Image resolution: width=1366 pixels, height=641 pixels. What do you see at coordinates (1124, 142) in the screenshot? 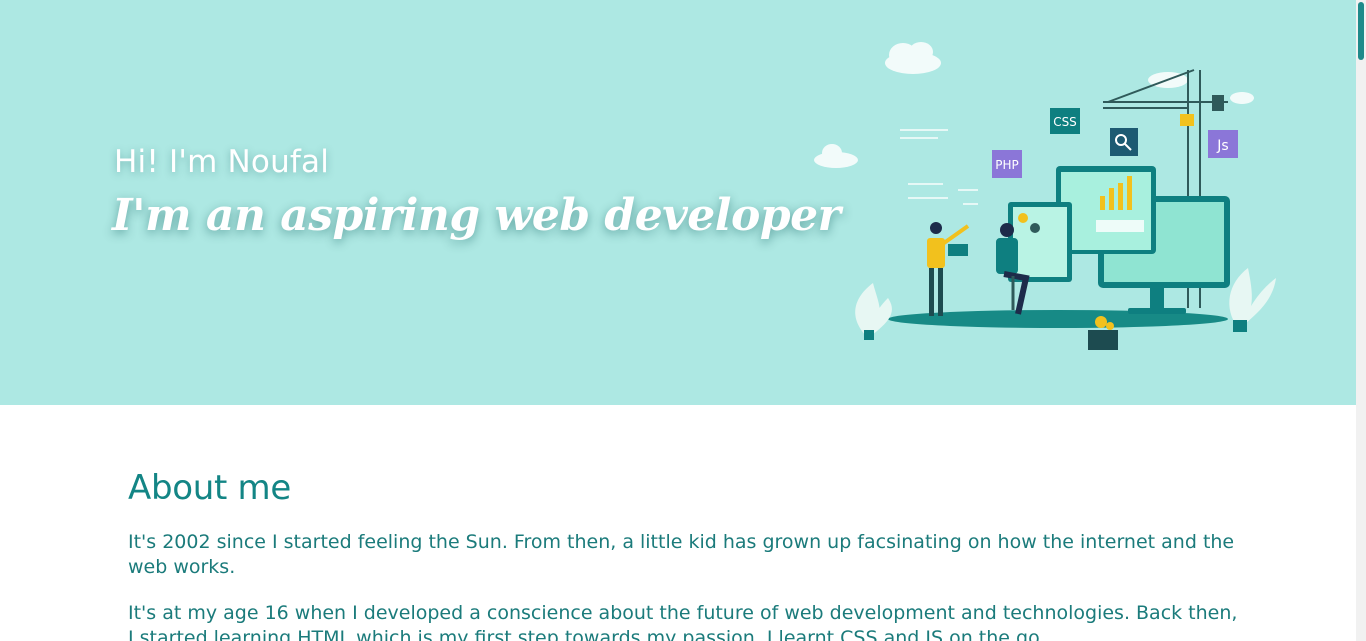
I see `search-icon` at bounding box center [1124, 142].